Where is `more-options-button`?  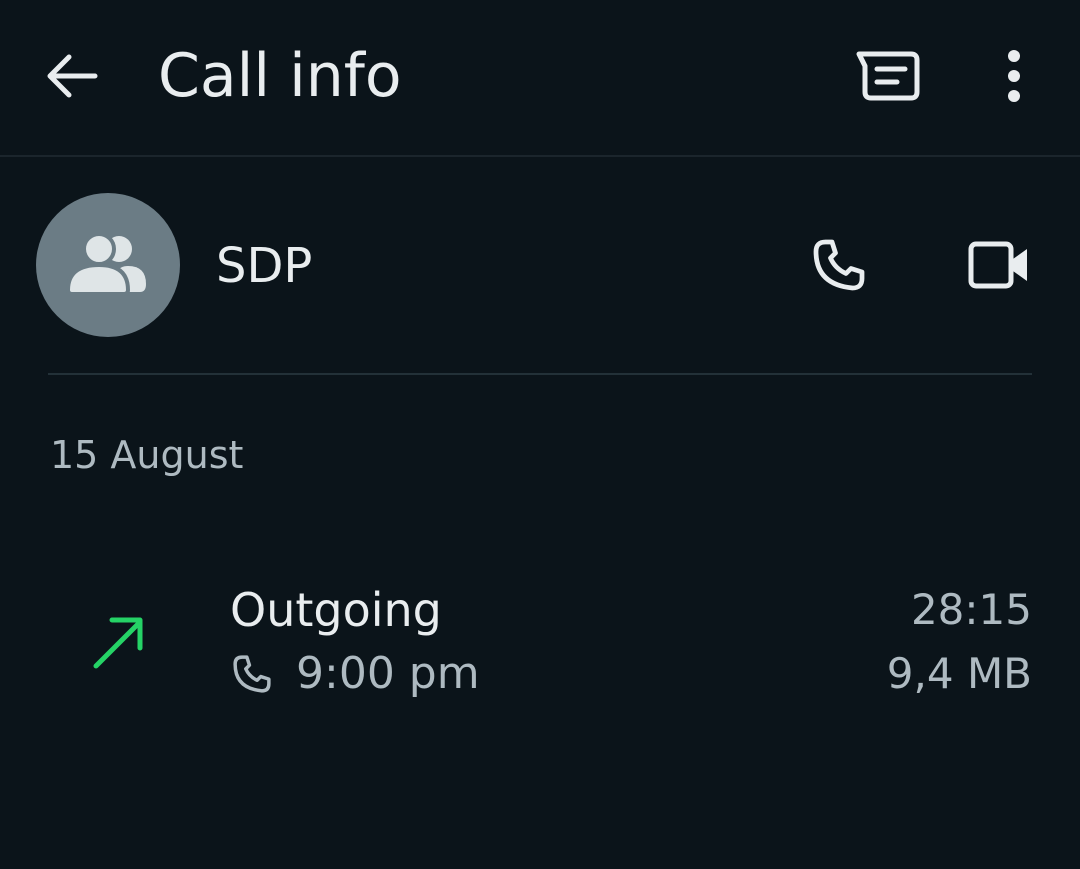
more-options-button is located at coordinates (1014, 76).